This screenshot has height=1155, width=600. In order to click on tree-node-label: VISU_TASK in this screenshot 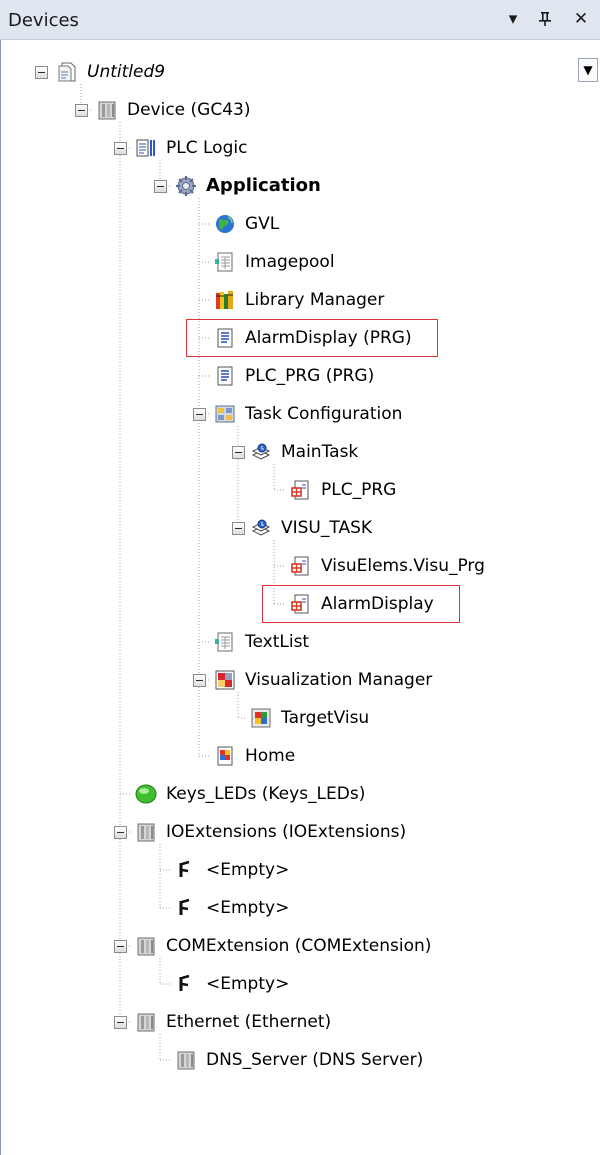, I will do `click(327, 528)`.